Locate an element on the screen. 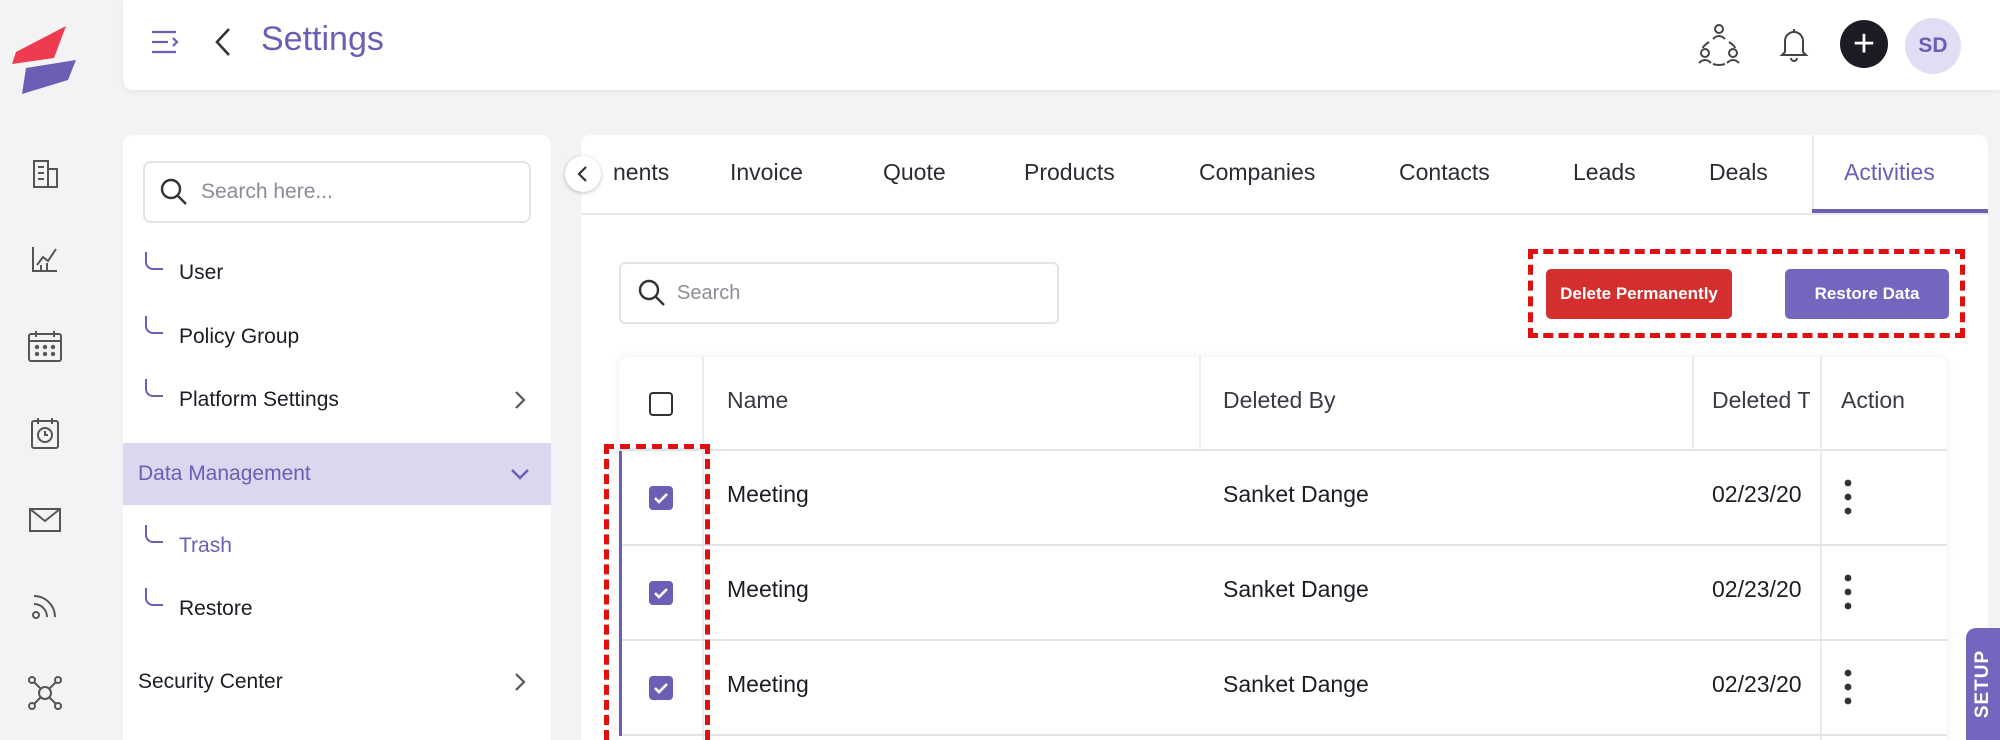  mail-icon is located at coordinates (45, 520).